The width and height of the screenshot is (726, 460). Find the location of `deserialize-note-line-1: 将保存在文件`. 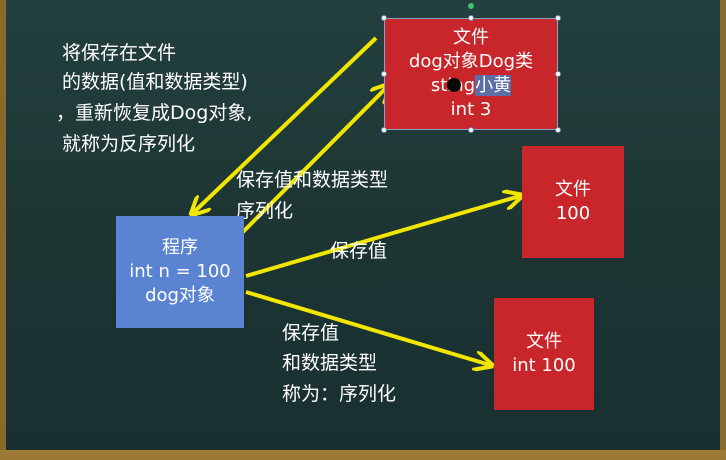

deserialize-note-line-1: 将保存在文件 is located at coordinates (119, 53).